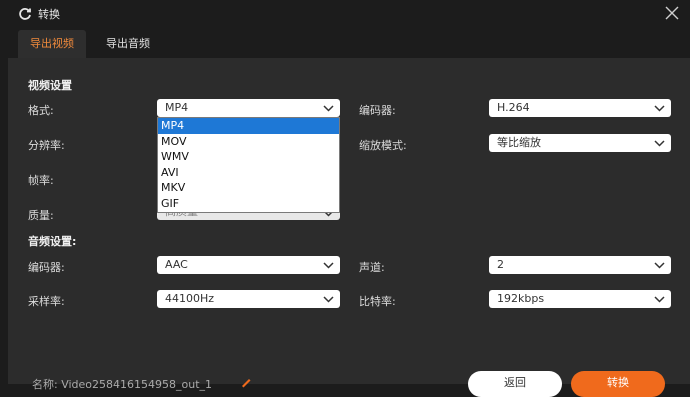  What do you see at coordinates (372, 267) in the screenshot?
I see `channels-label: 声道:` at bounding box center [372, 267].